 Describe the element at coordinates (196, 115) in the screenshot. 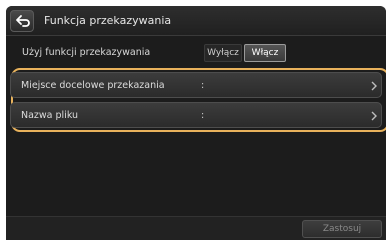

I see `list-item-filename: Nazwa pliku :` at that location.